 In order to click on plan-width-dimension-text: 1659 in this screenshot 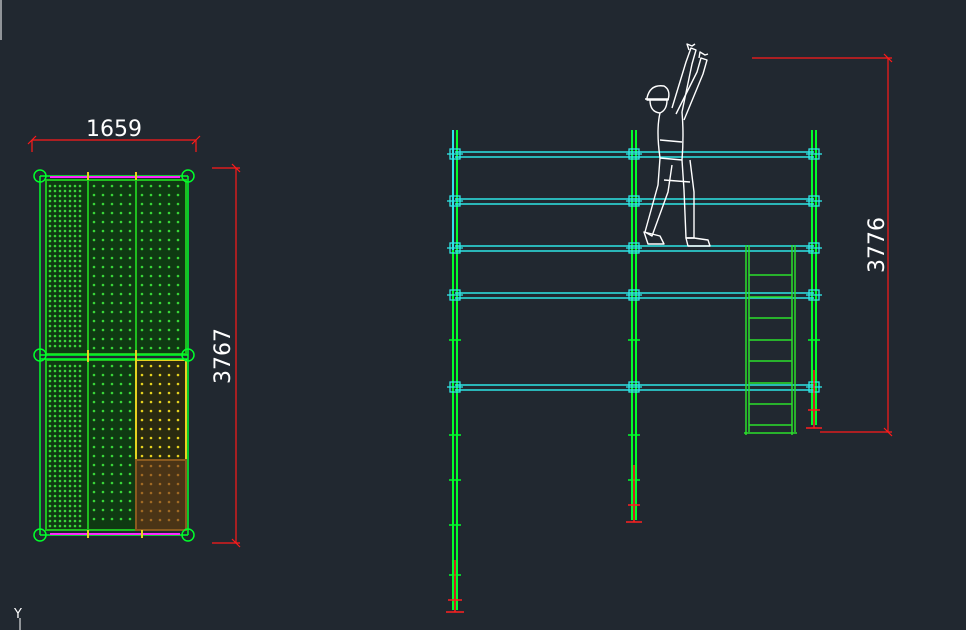, I will do `click(114, 129)`.